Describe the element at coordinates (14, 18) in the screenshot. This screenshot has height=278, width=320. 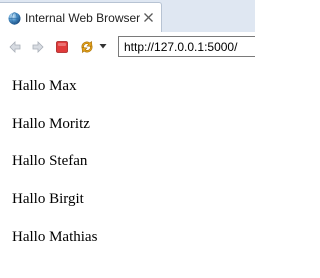
I see `globe-icon` at that location.